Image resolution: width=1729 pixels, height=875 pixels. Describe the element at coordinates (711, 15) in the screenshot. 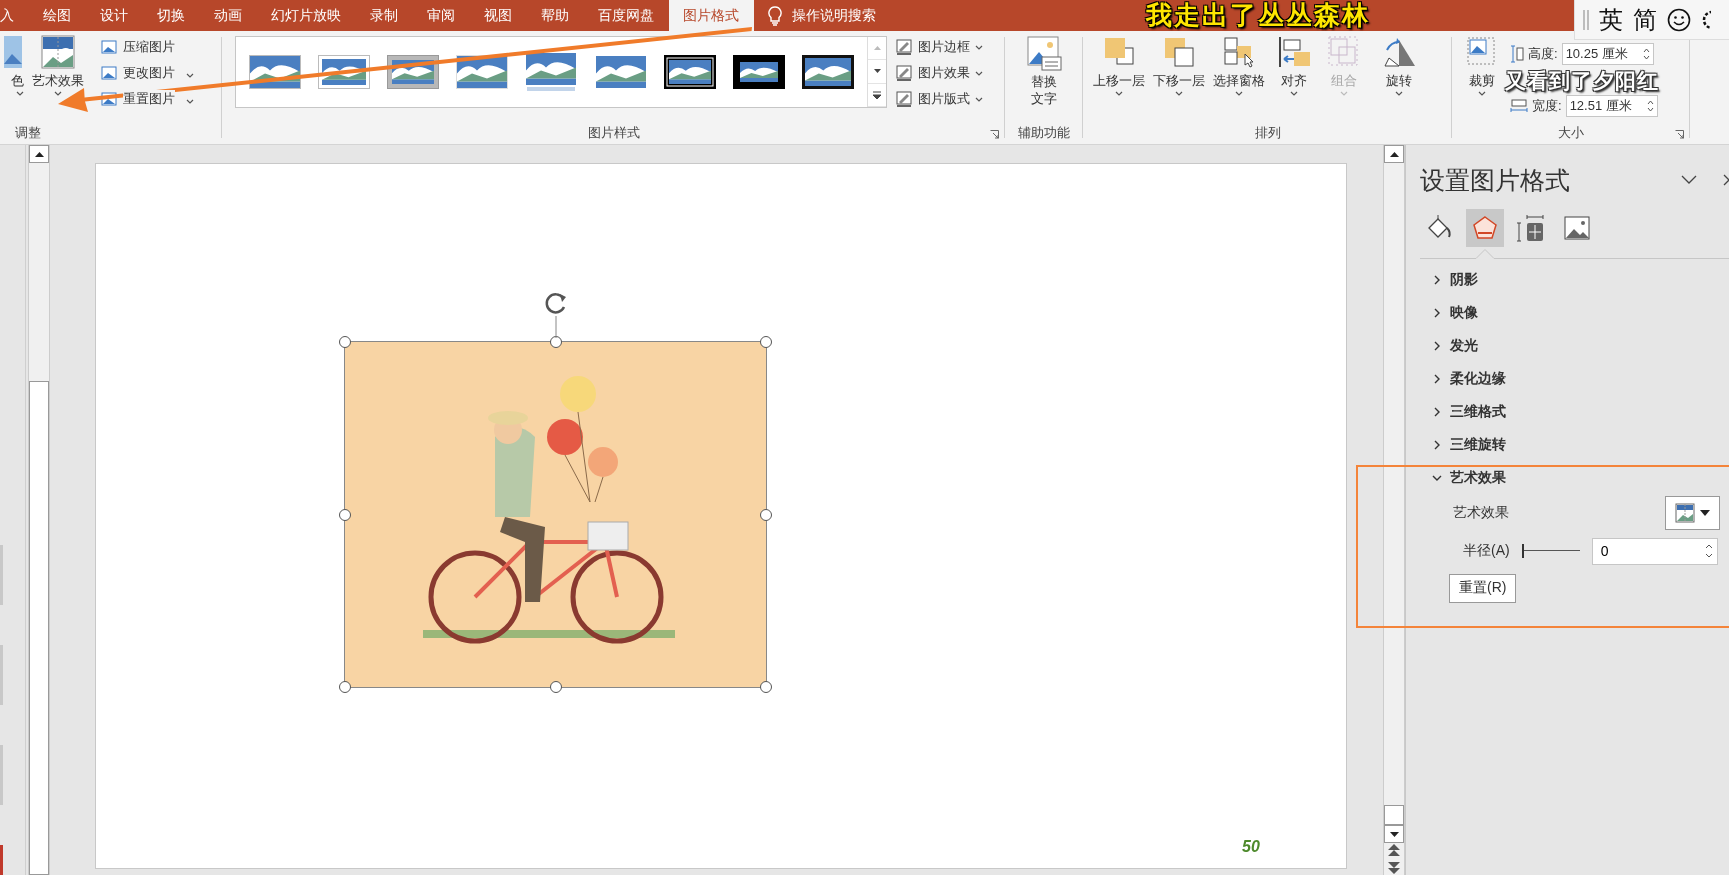

I see `ribbon-tab: 图片格式` at that location.